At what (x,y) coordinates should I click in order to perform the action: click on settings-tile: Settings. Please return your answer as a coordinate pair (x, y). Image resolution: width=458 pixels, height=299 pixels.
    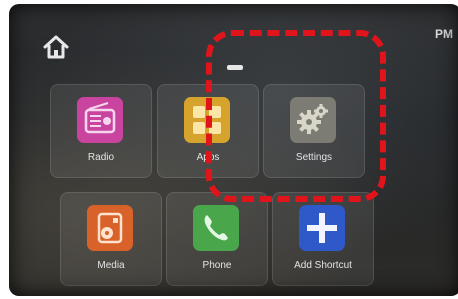
    Looking at the image, I should click on (314, 131).